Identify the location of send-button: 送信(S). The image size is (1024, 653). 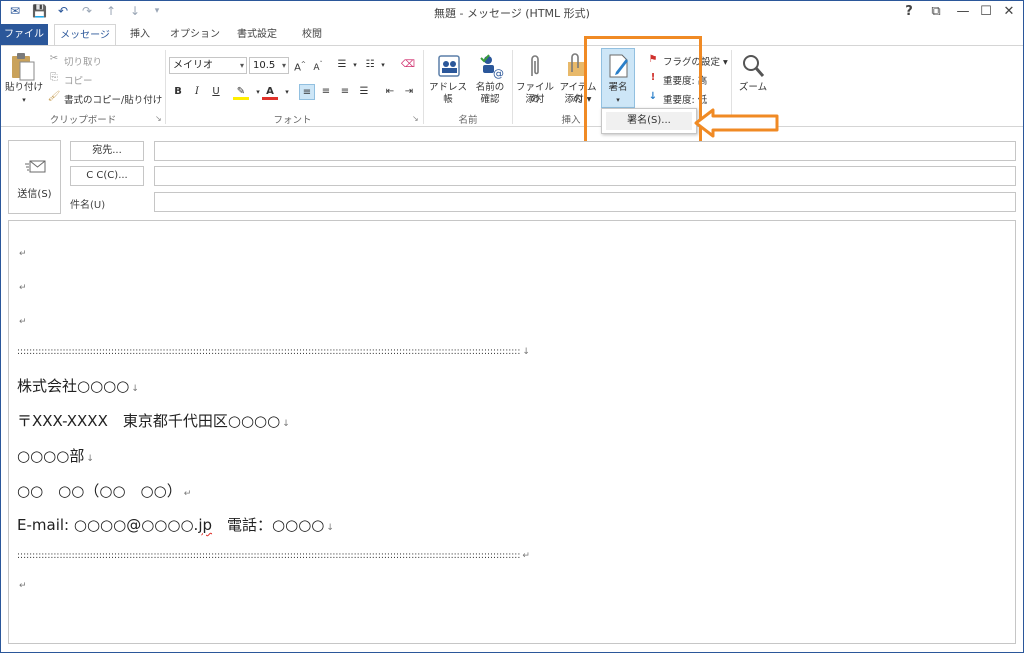
(34, 177).